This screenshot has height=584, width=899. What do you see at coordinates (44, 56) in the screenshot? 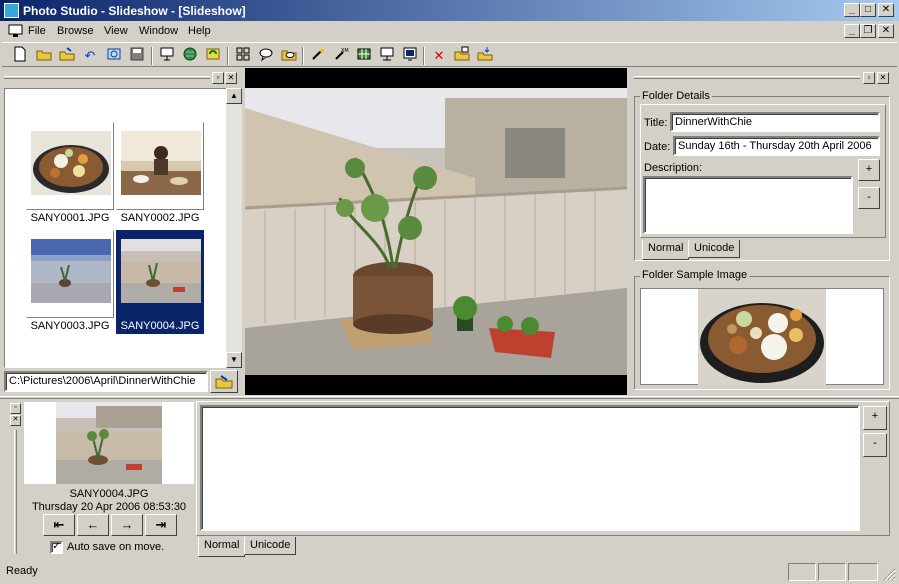
I see `open-folder-icon` at bounding box center [44, 56].